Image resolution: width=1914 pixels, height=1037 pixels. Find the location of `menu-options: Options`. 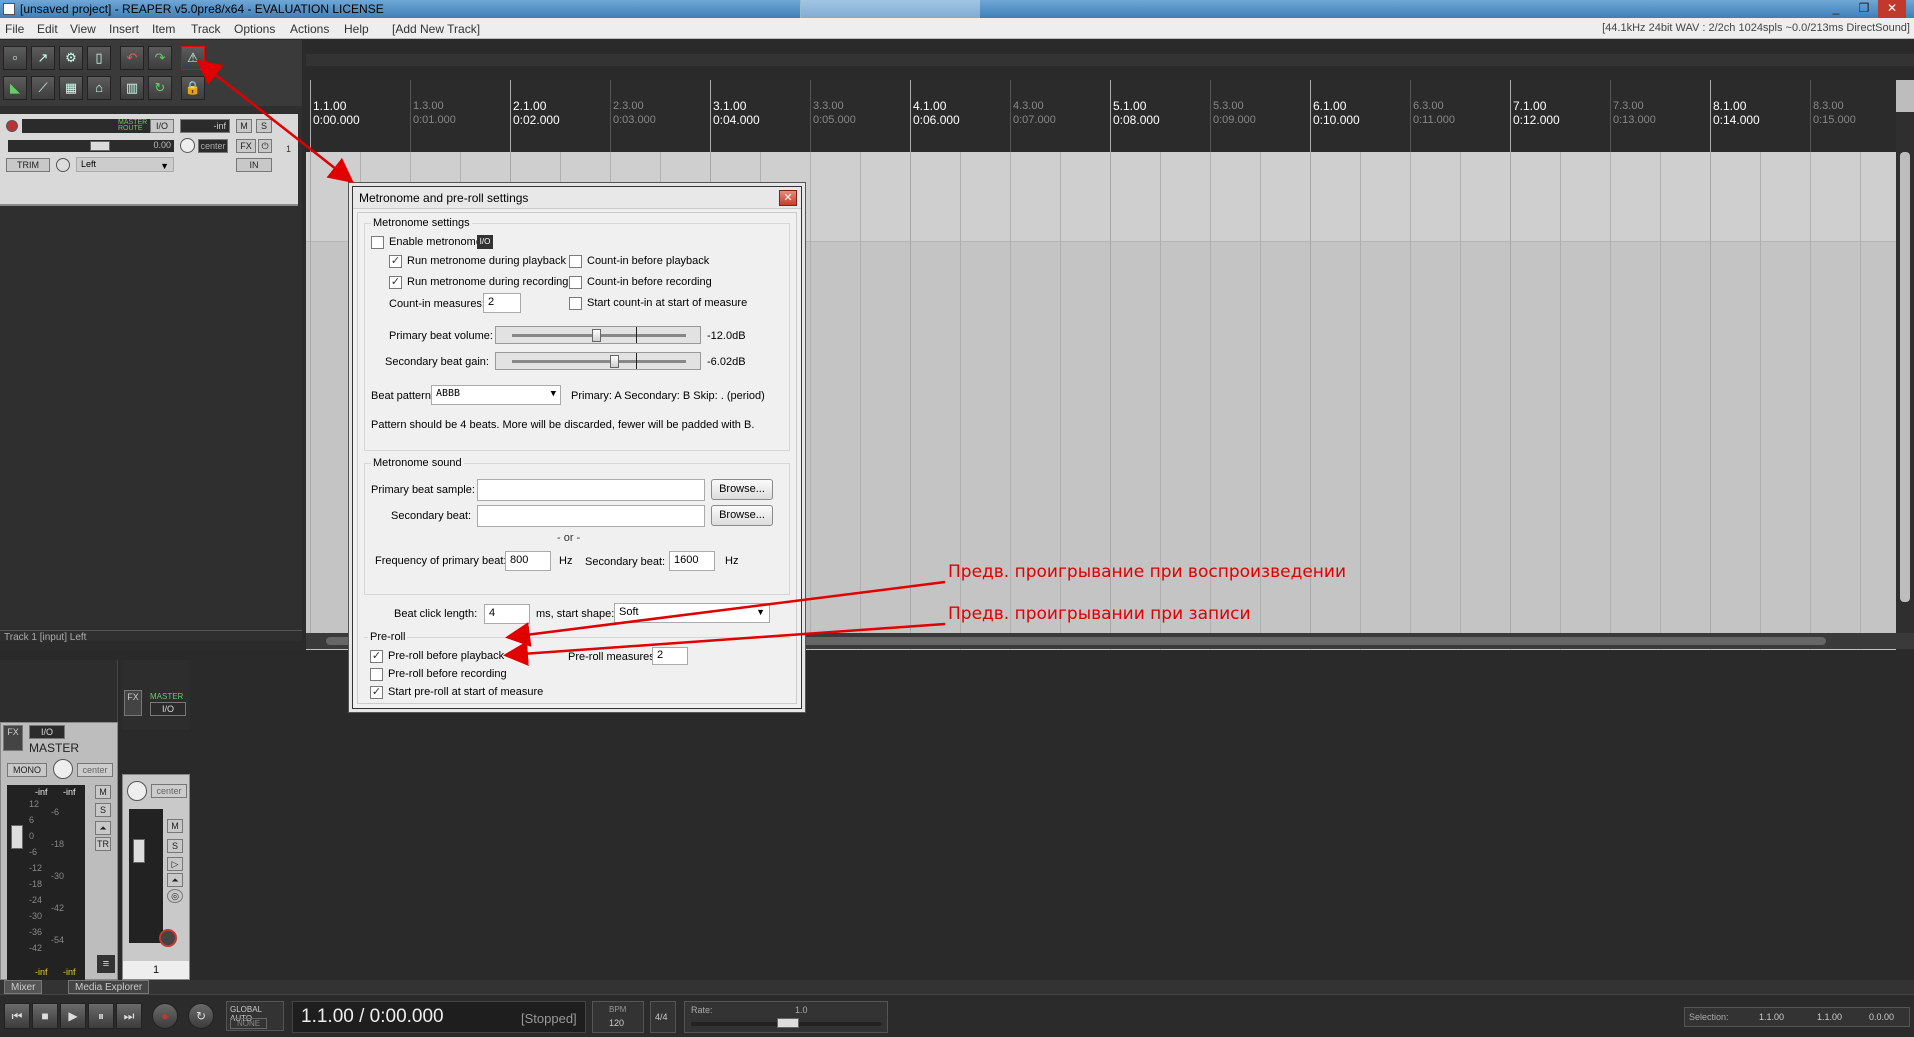

menu-options: Options is located at coordinates (254, 29).